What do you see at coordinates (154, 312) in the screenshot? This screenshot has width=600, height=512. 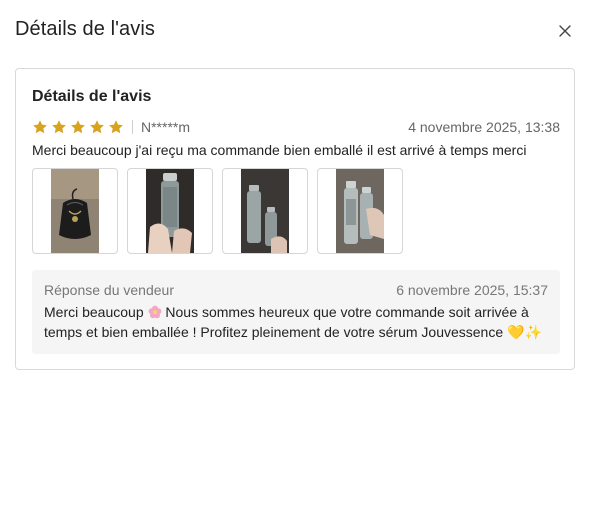 I see `flower-emoji-icon` at bounding box center [154, 312].